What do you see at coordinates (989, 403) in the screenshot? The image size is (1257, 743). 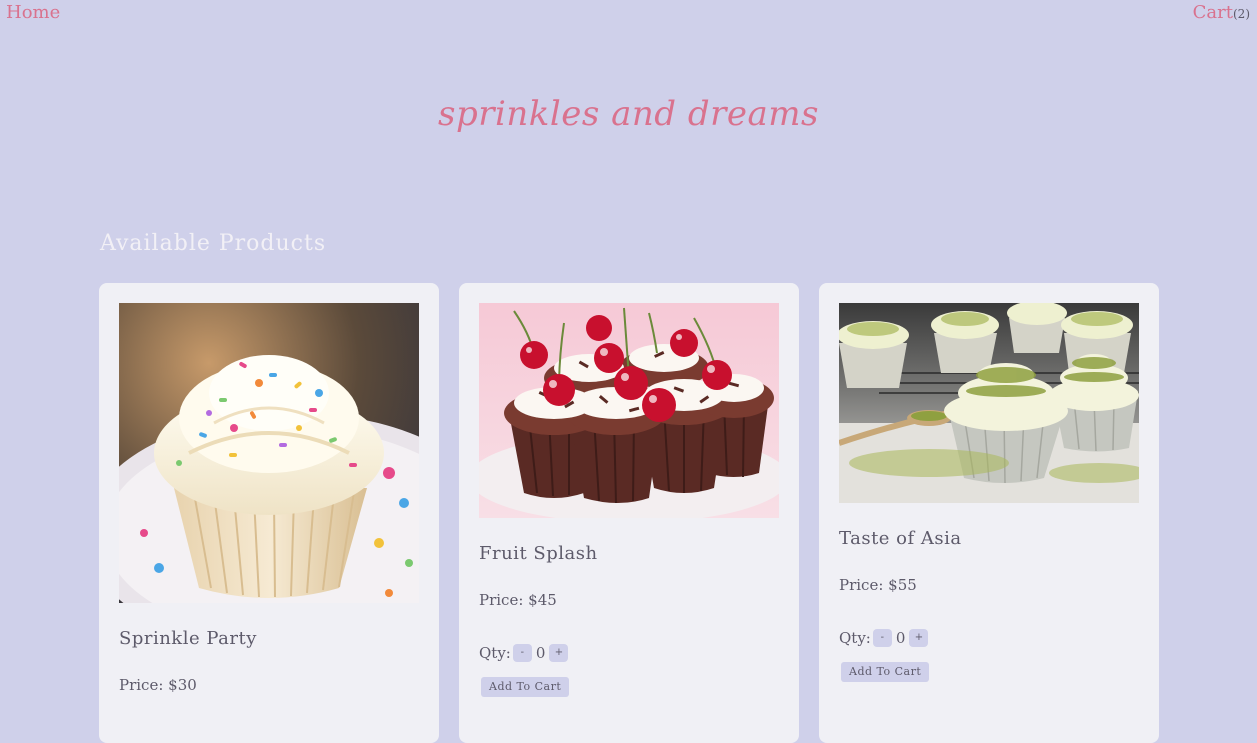 I see `product-image-taste-of-asia` at bounding box center [989, 403].